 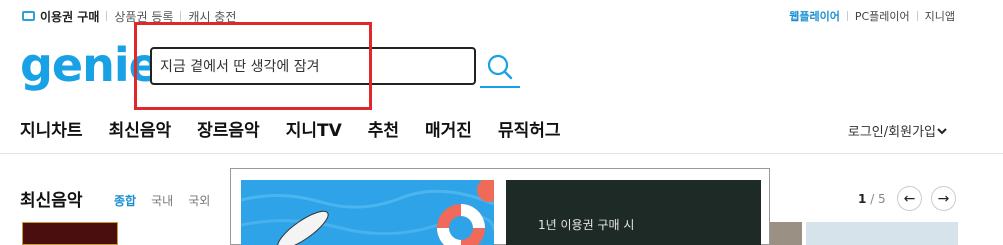 I want to click on arrow-left-icon: ←, so click(x=909, y=198).